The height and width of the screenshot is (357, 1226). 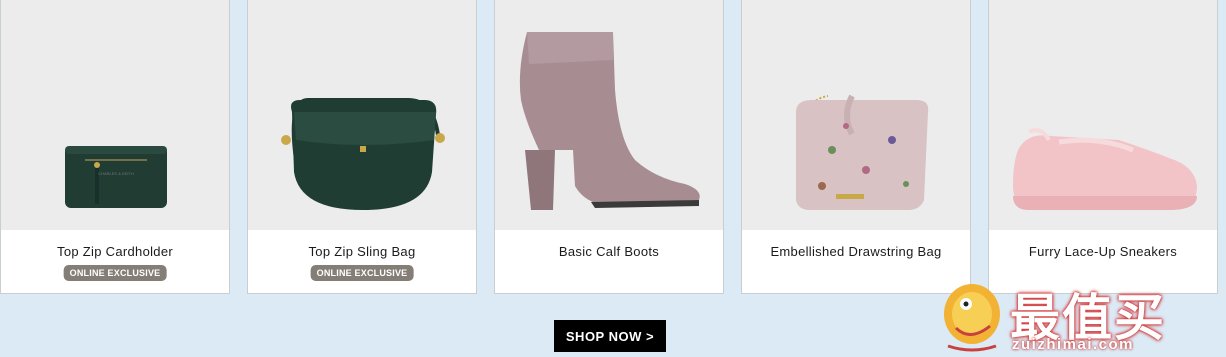 I want to click on product-image-drawstring-bag, so click(x=856, y=115).